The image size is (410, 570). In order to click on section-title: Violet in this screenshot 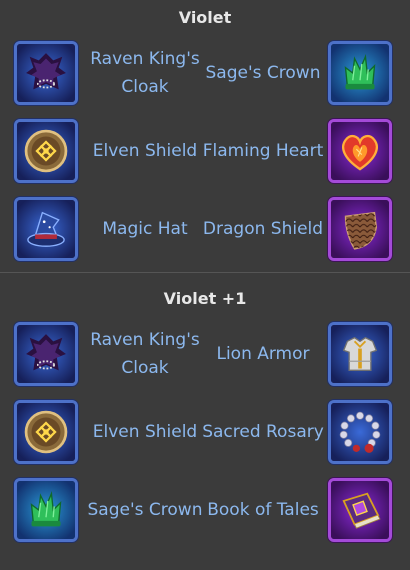, I will do `click(205, 17)`.